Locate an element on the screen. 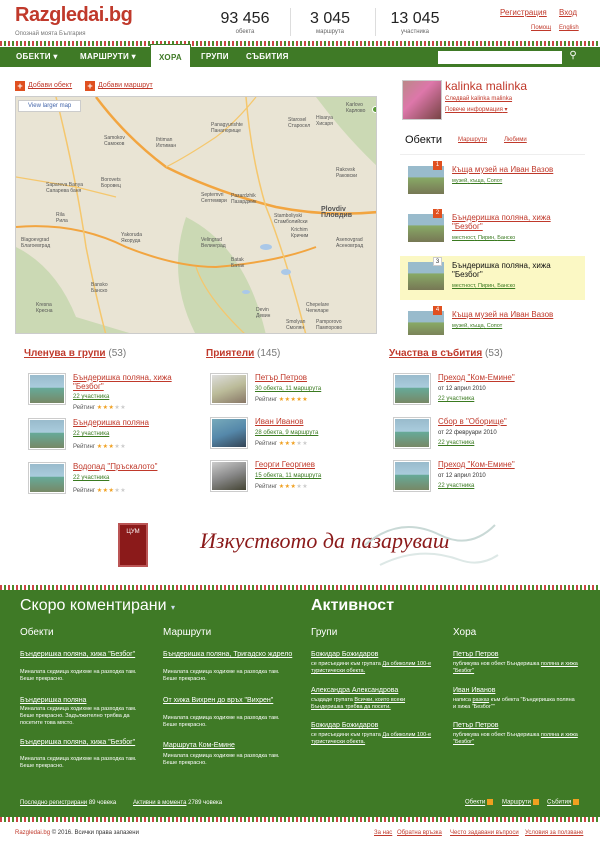 The width and height of the screenshot is (600, 847). object-title: Бъндеришка поляна, хижа "Безбог" is located at coordinates (517, 270).